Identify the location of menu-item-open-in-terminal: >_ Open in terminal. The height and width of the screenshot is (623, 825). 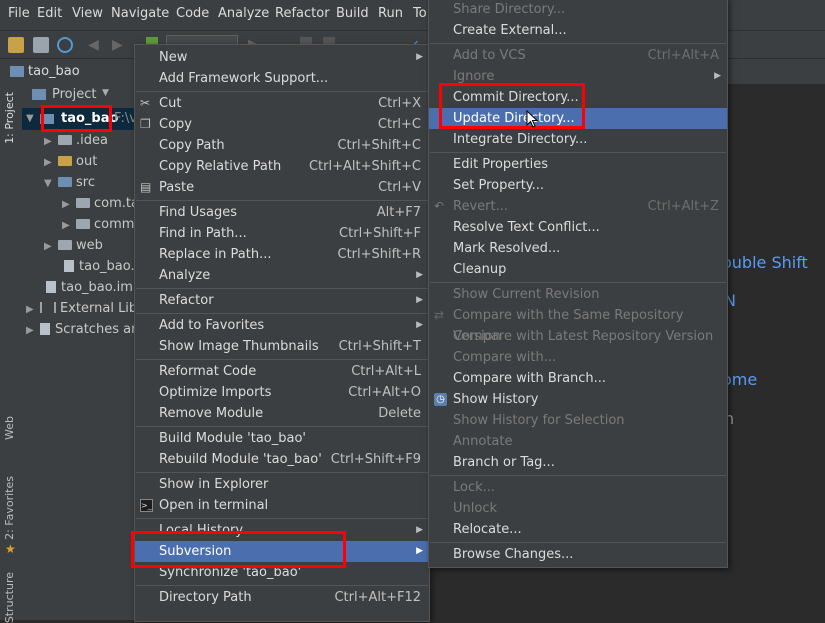
(282, 505).